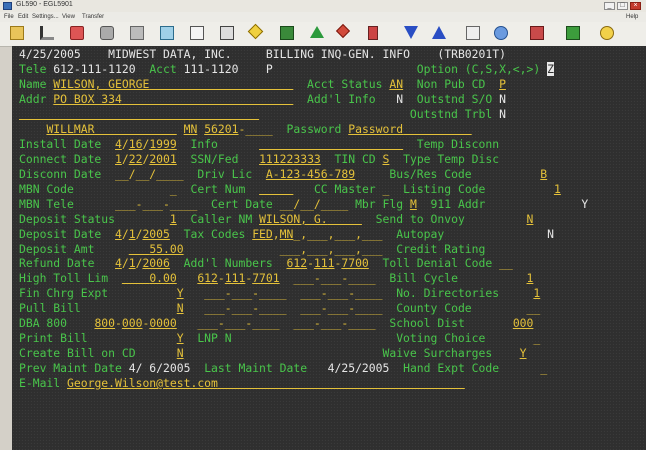  What do you see at coordinates (242, 204) in the screenshot?
I see `certdate-label: Cert Date` at bounding box center [242, 204].